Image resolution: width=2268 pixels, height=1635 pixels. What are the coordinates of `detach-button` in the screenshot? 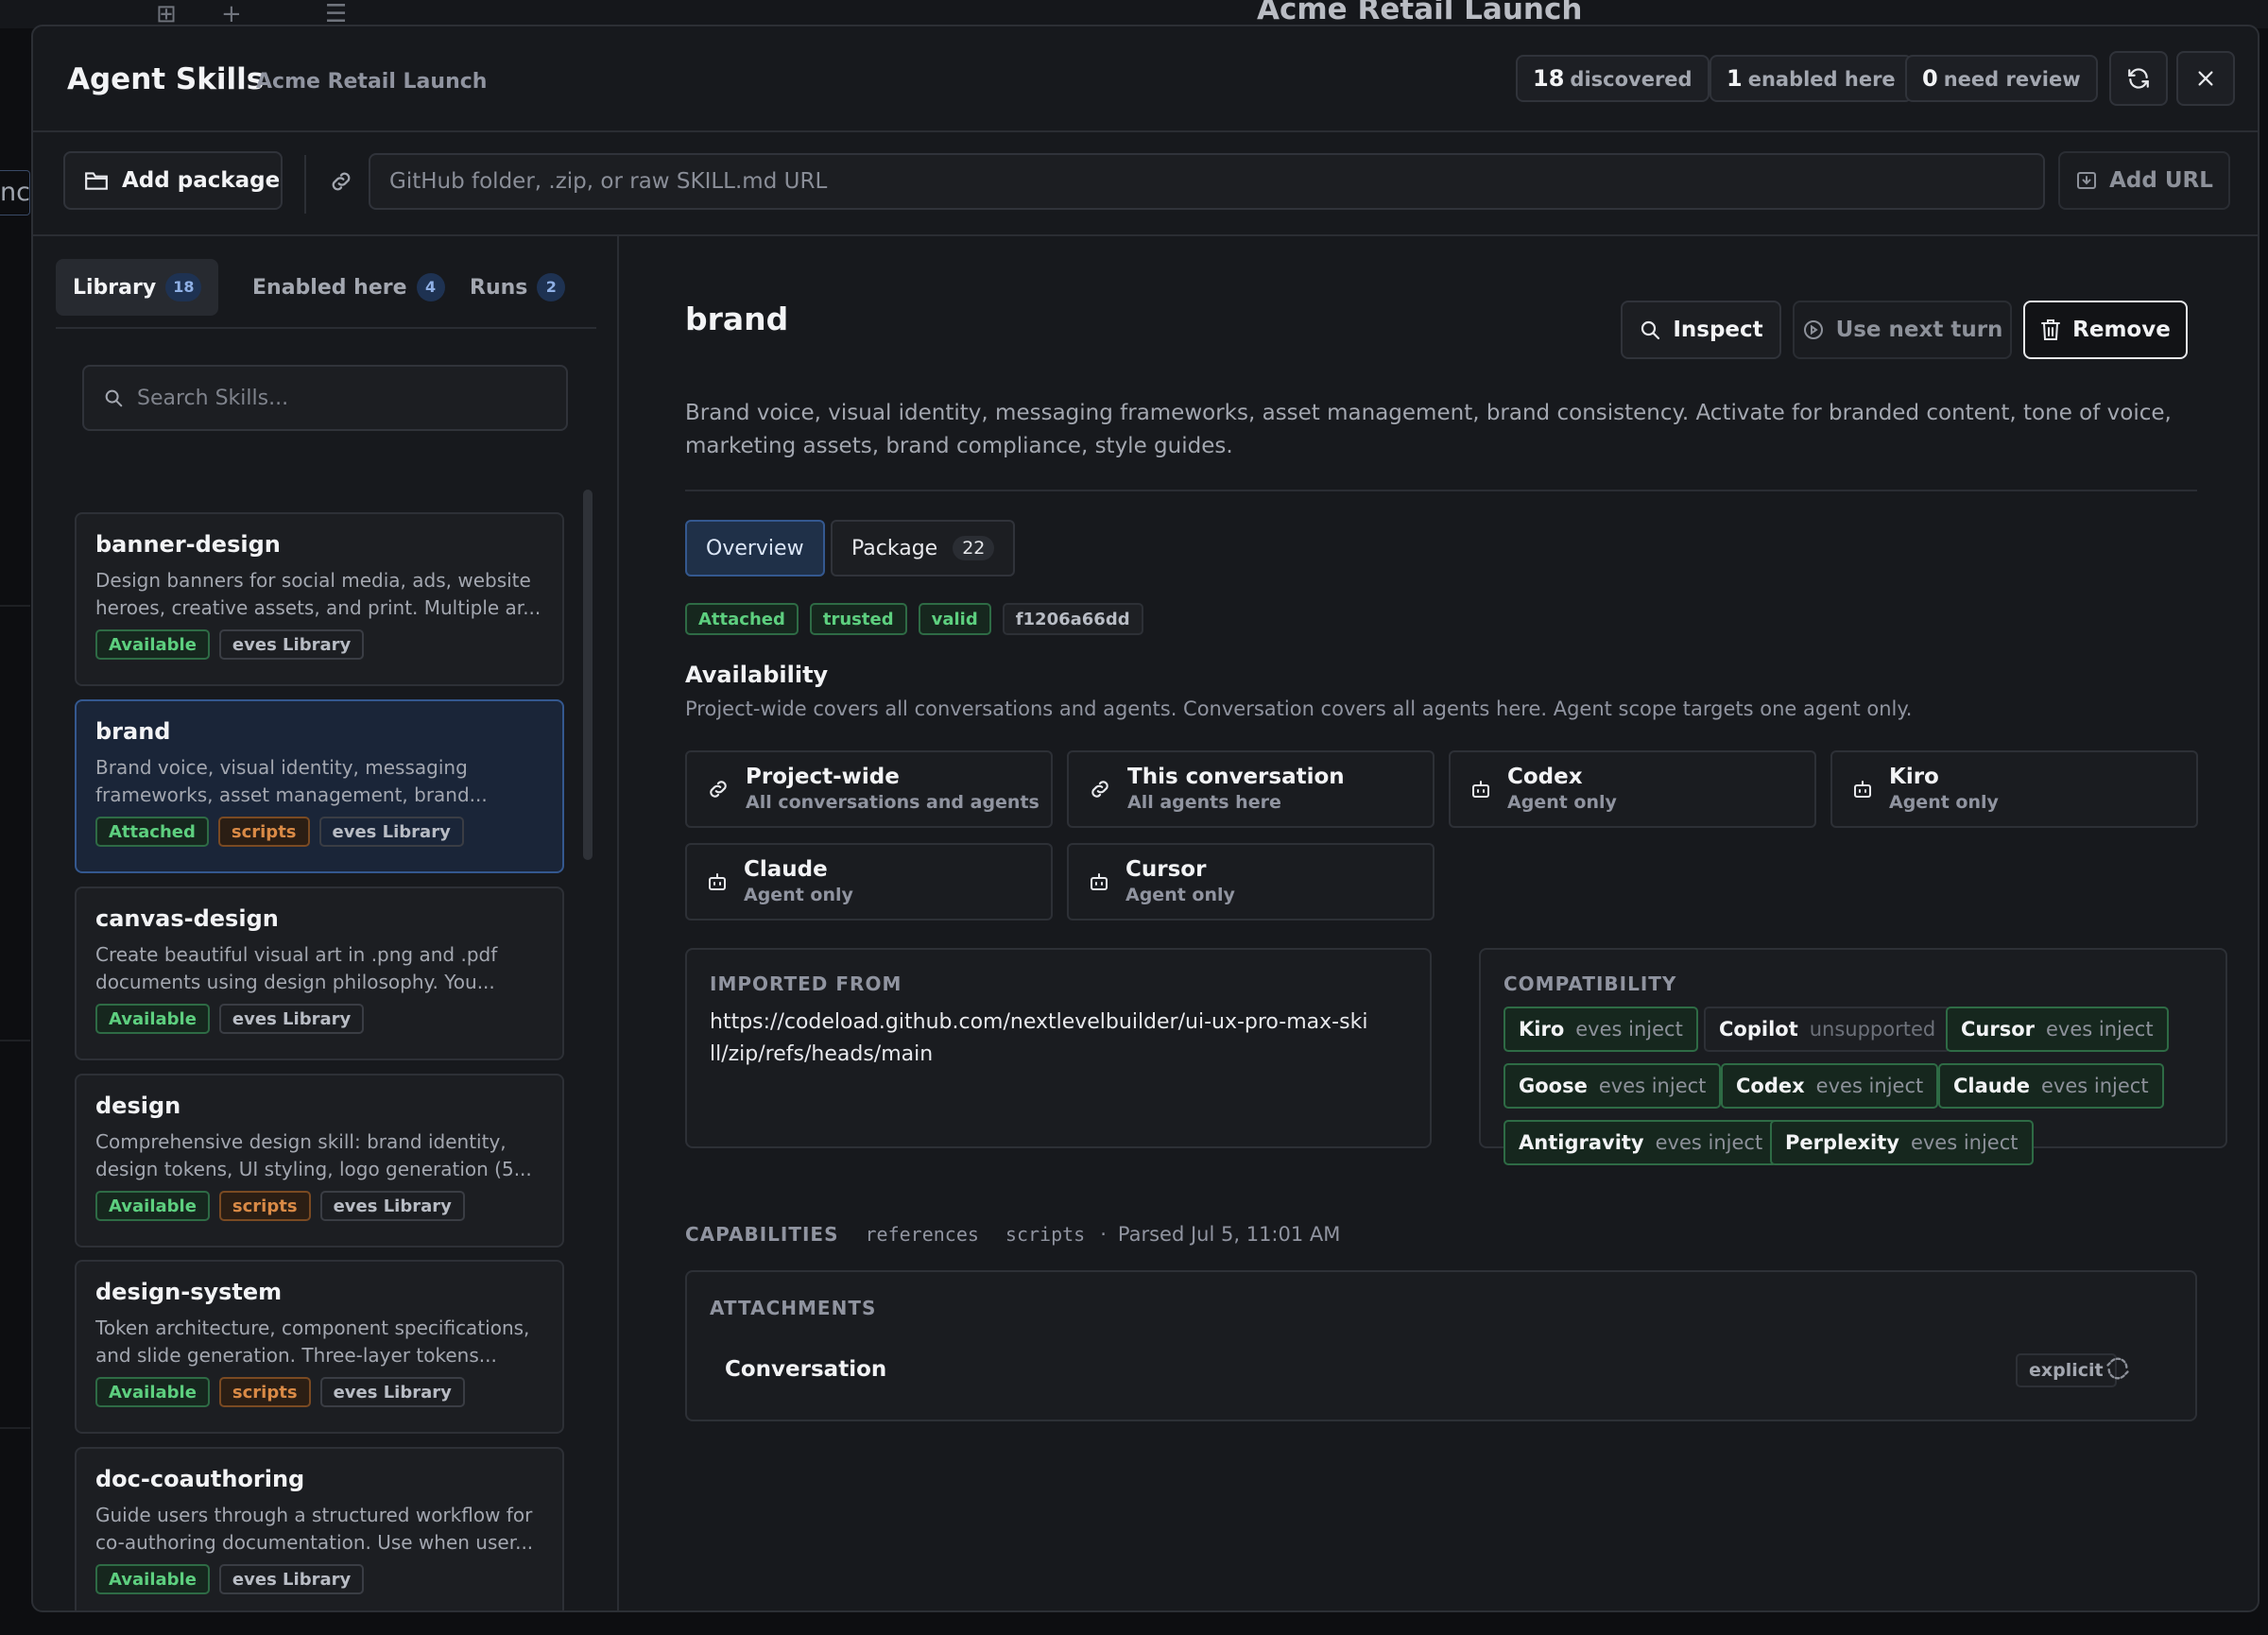 It's located at (2118, 1370).